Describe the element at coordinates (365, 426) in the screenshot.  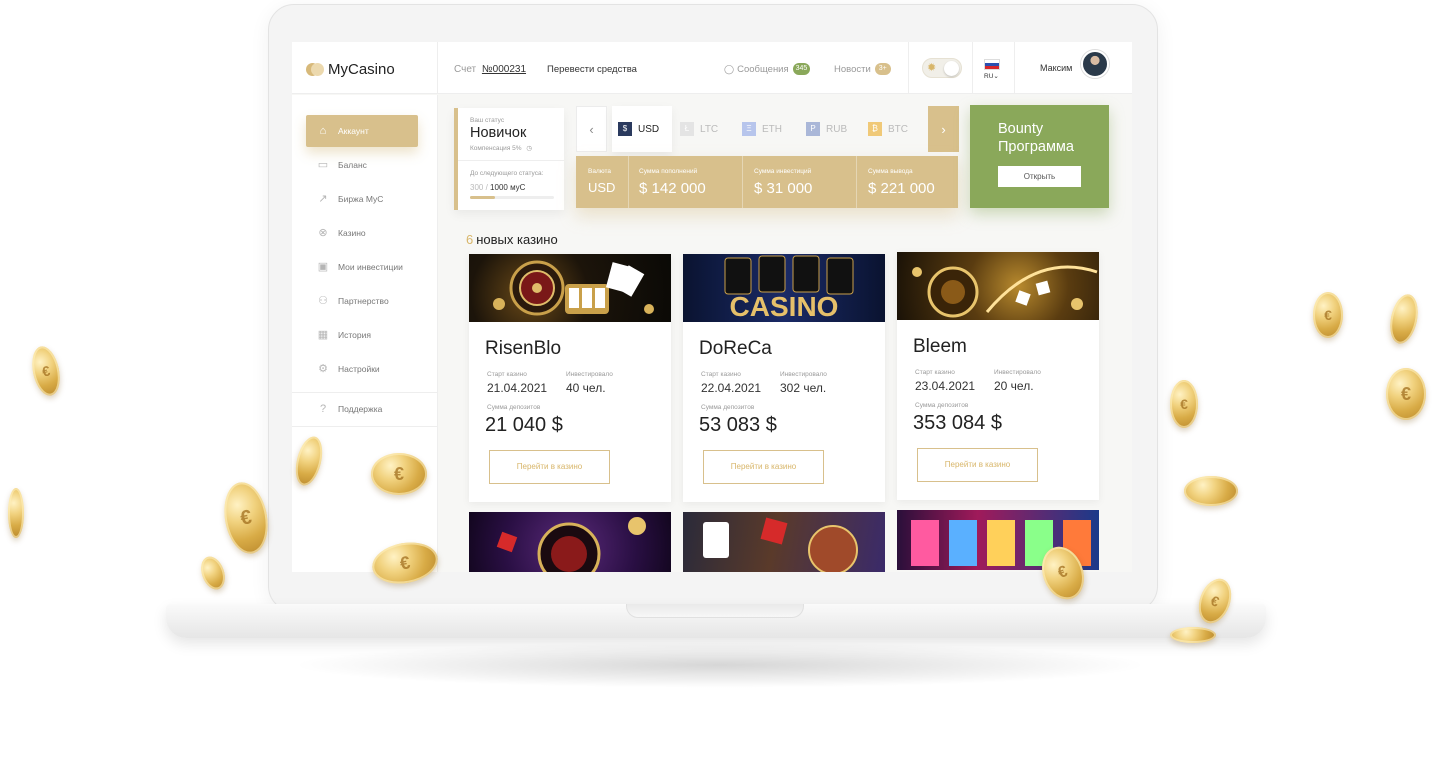
I see `sidebar-divider` at that location.